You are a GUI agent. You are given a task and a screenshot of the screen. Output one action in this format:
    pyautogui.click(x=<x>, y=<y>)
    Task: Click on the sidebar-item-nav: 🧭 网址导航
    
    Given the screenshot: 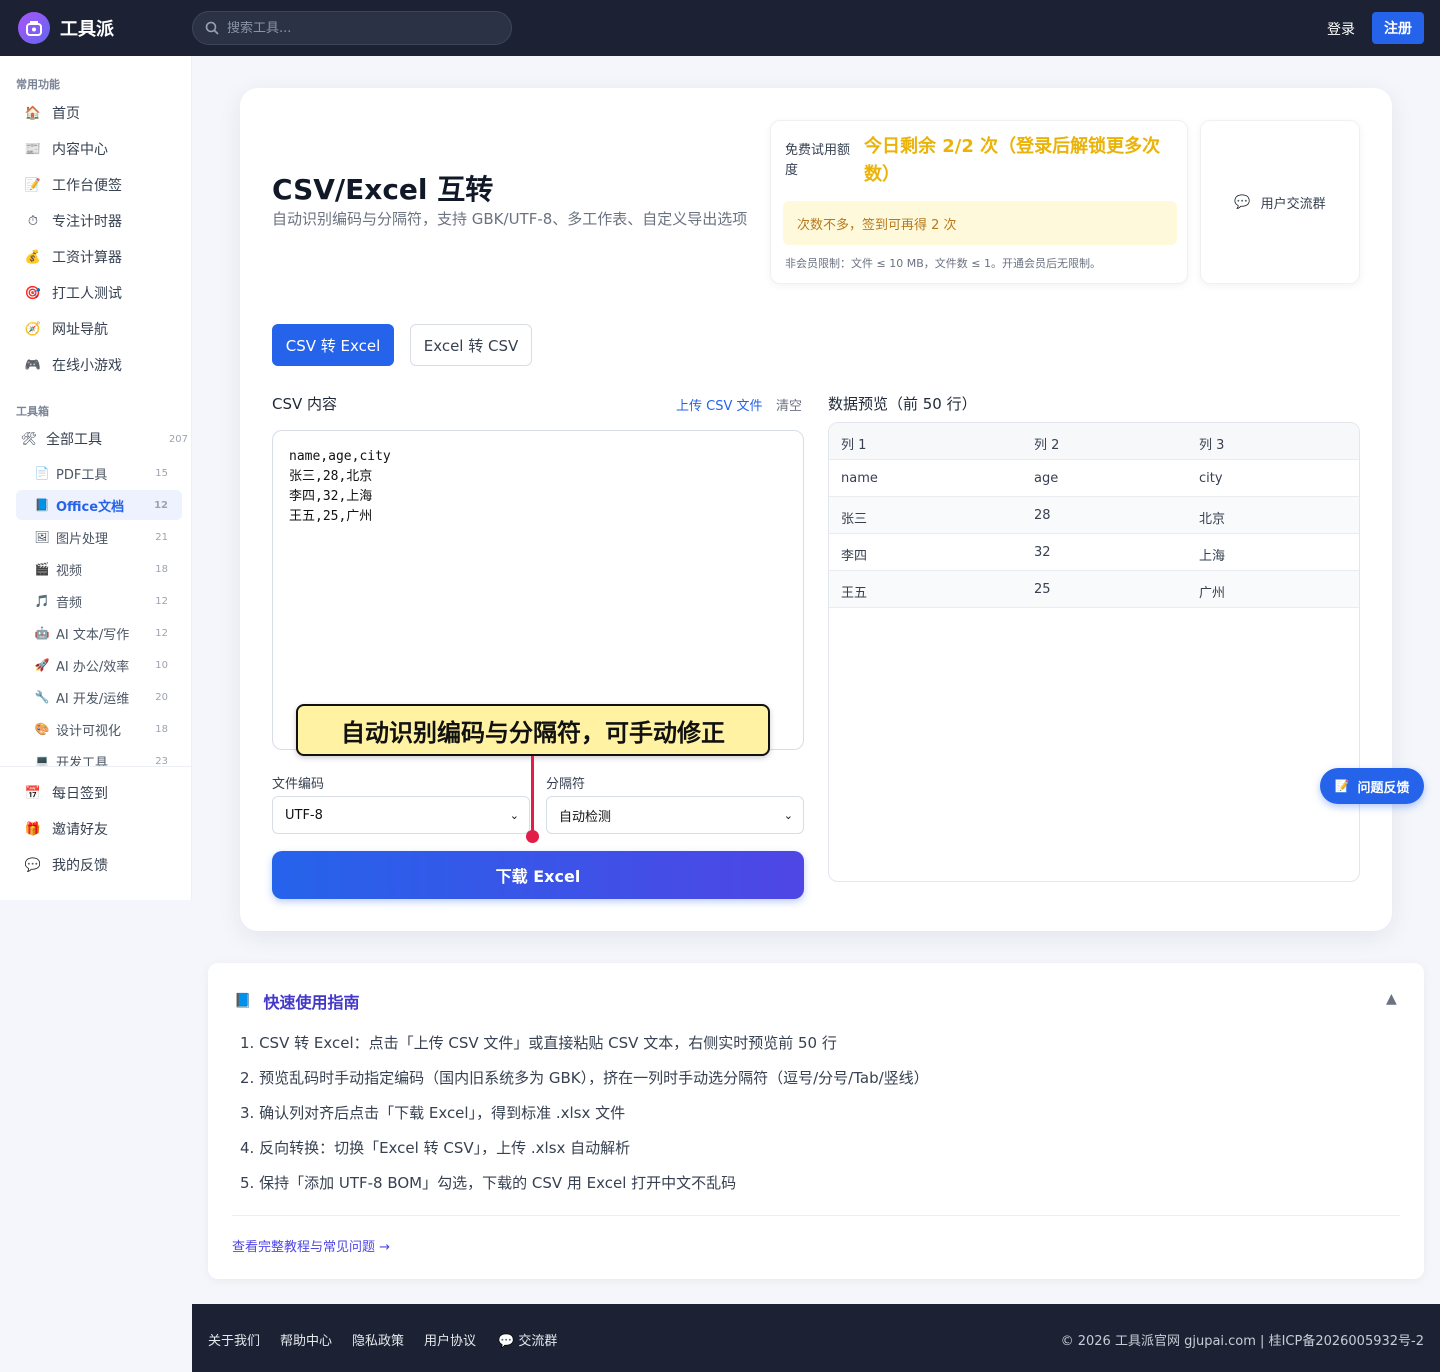 What is the action you would take?
    pyautogui.click(x=99, y=329)
    